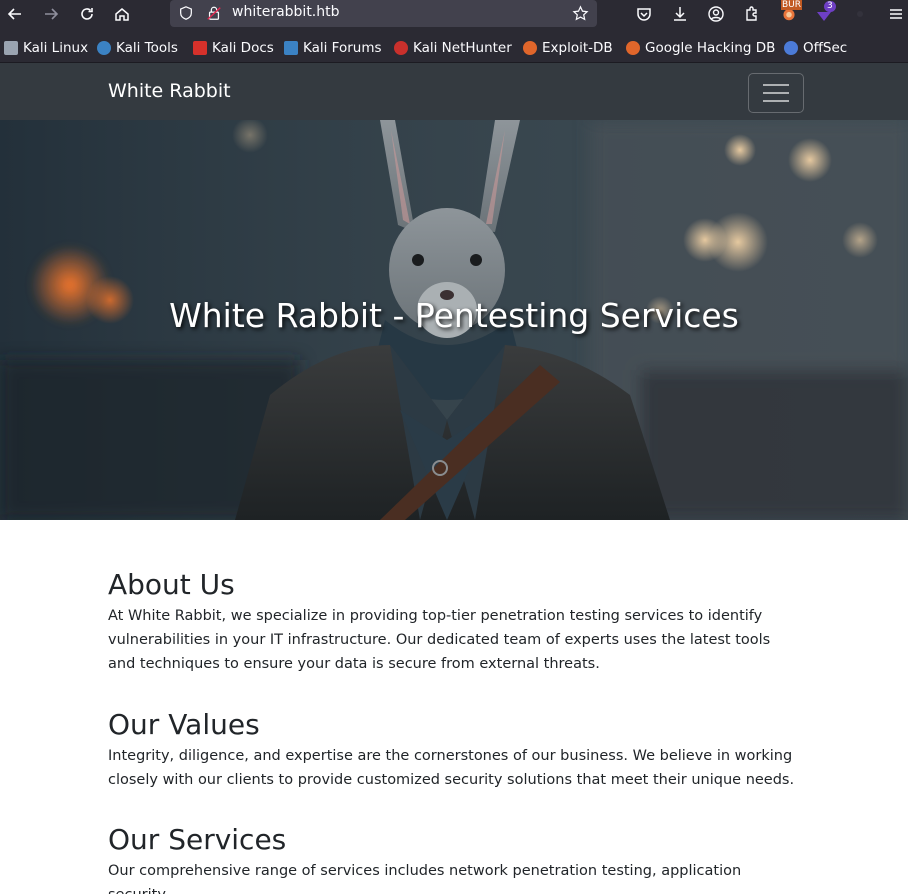 The height and width of the screenshot is (894, 908). I want to click on bookmark-kali-forums: Kali Forums, so click(333, 48).